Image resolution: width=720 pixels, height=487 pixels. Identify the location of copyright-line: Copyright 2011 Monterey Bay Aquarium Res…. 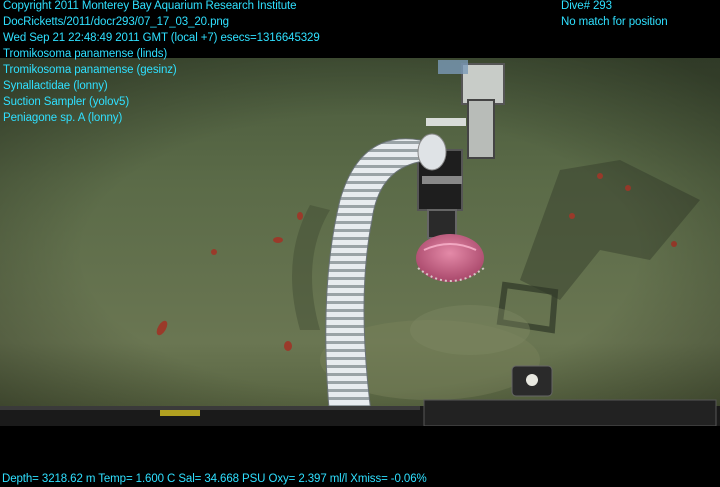
(150, 6).